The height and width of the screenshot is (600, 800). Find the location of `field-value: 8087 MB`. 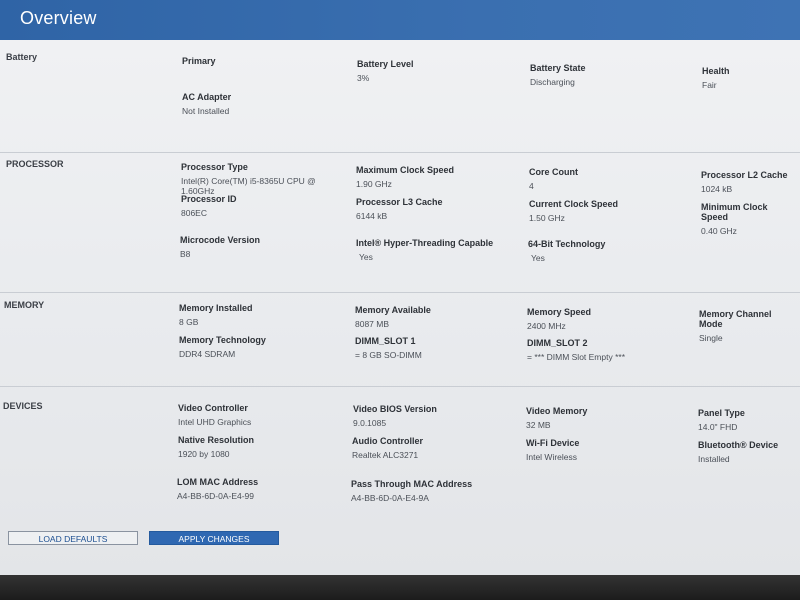

field-value: 8087 MB is located at coordinates (372, 324).